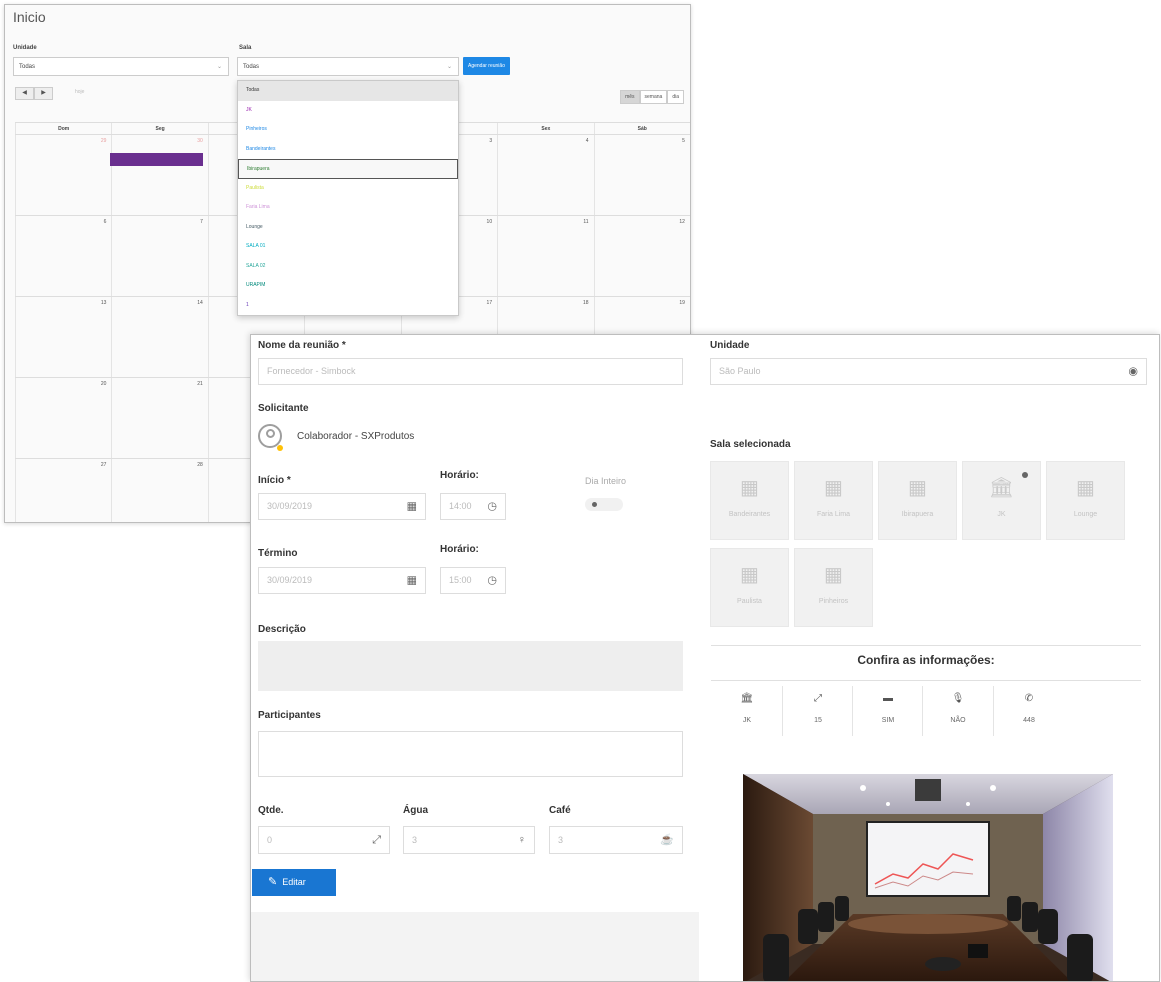  What do you see at coordinates (1001, 514) in the screenshot?
I see `room-card-name: JK` at bounding box center [1001, 514].